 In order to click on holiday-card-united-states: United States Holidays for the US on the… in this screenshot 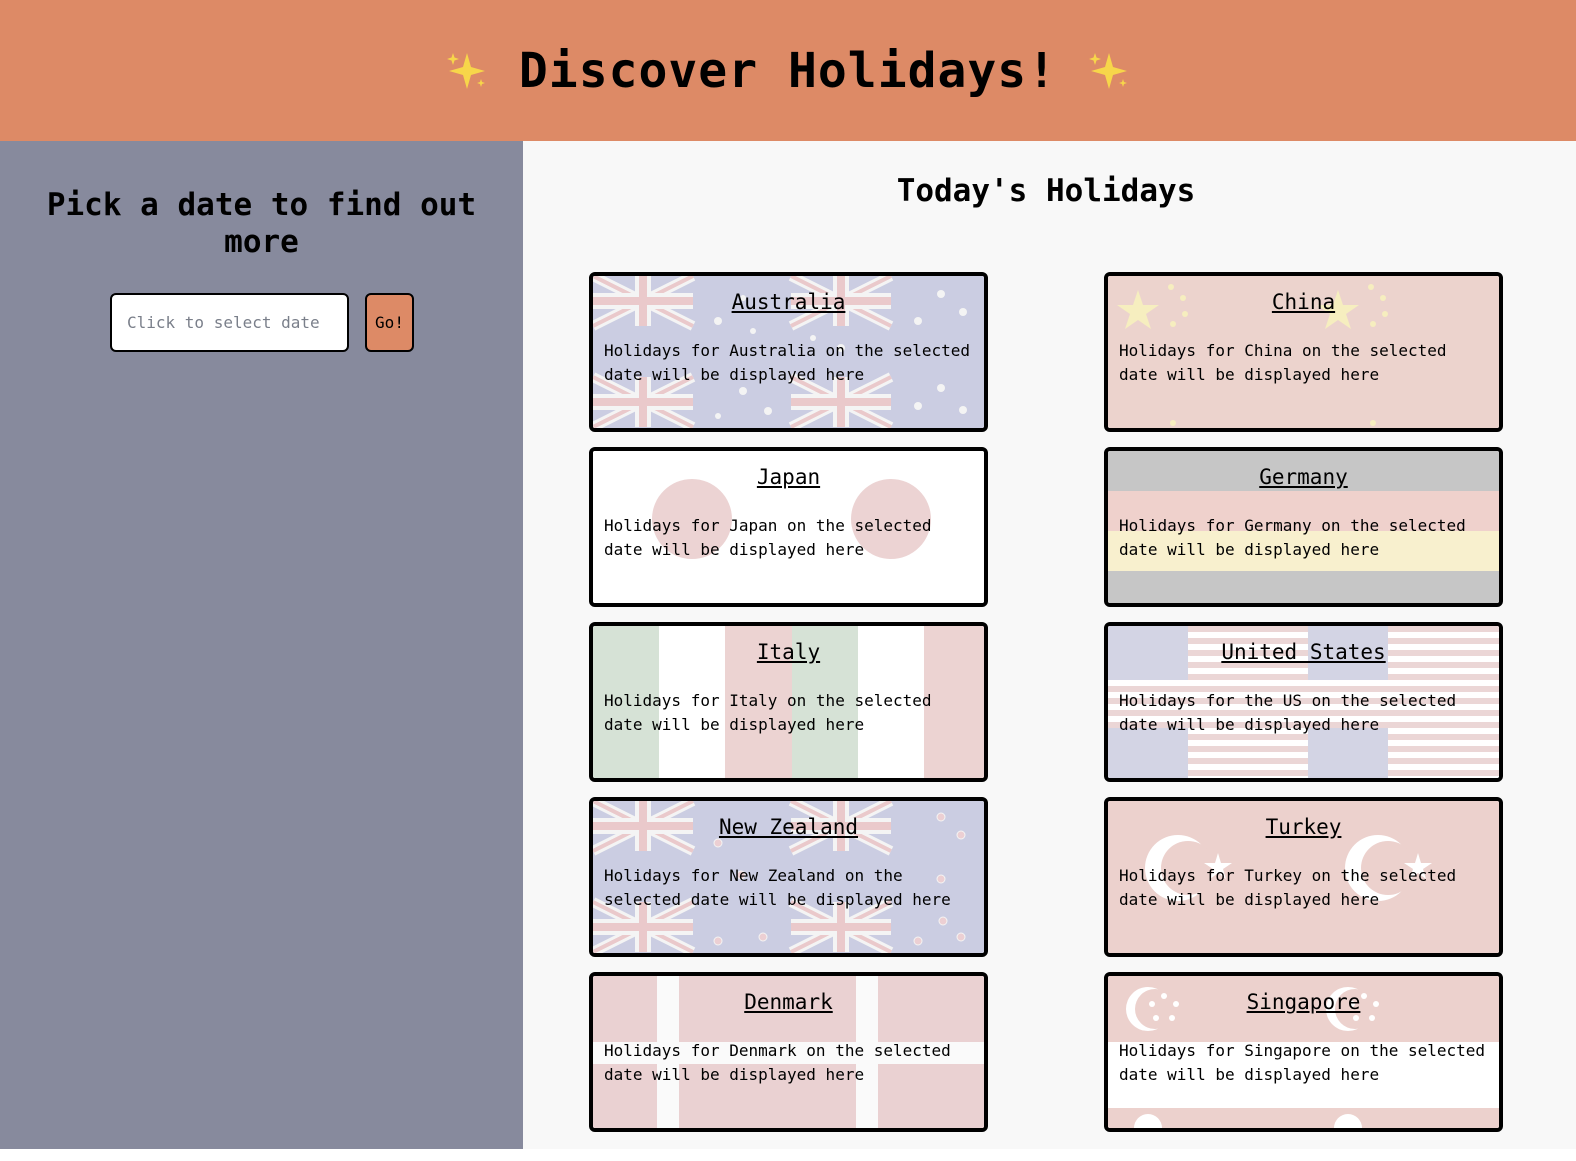, I will do `click(1303, 702)`.